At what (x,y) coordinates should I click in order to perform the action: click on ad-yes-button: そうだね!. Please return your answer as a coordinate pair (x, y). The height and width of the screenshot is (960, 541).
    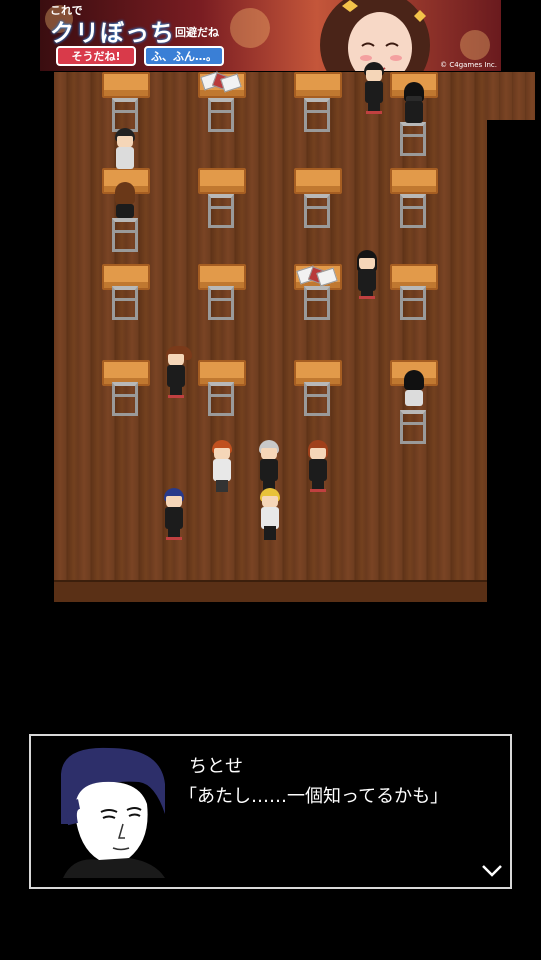
    Looking at the image, I should click on (96, 56).